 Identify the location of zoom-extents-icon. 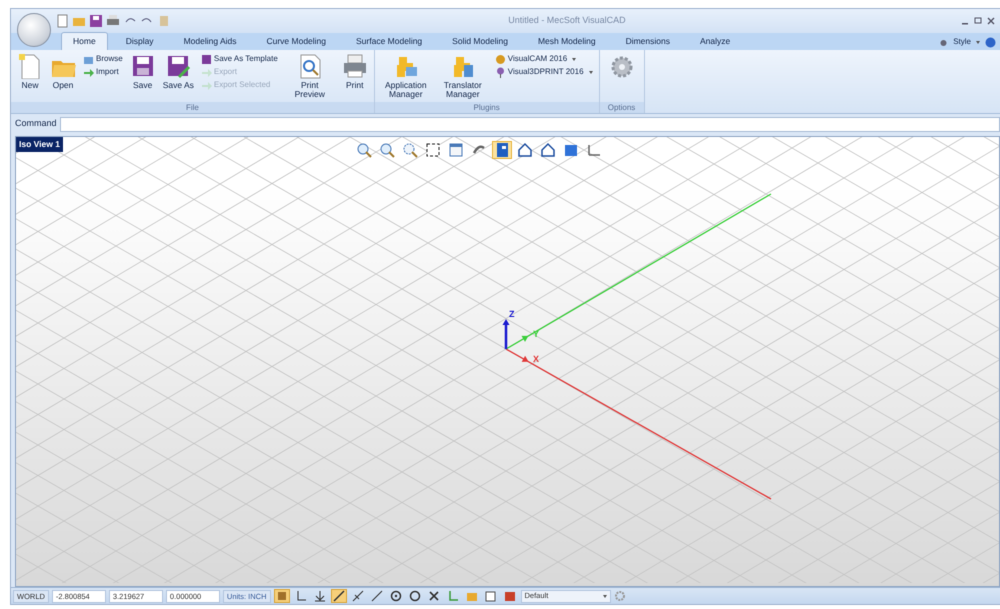
(433, 150).